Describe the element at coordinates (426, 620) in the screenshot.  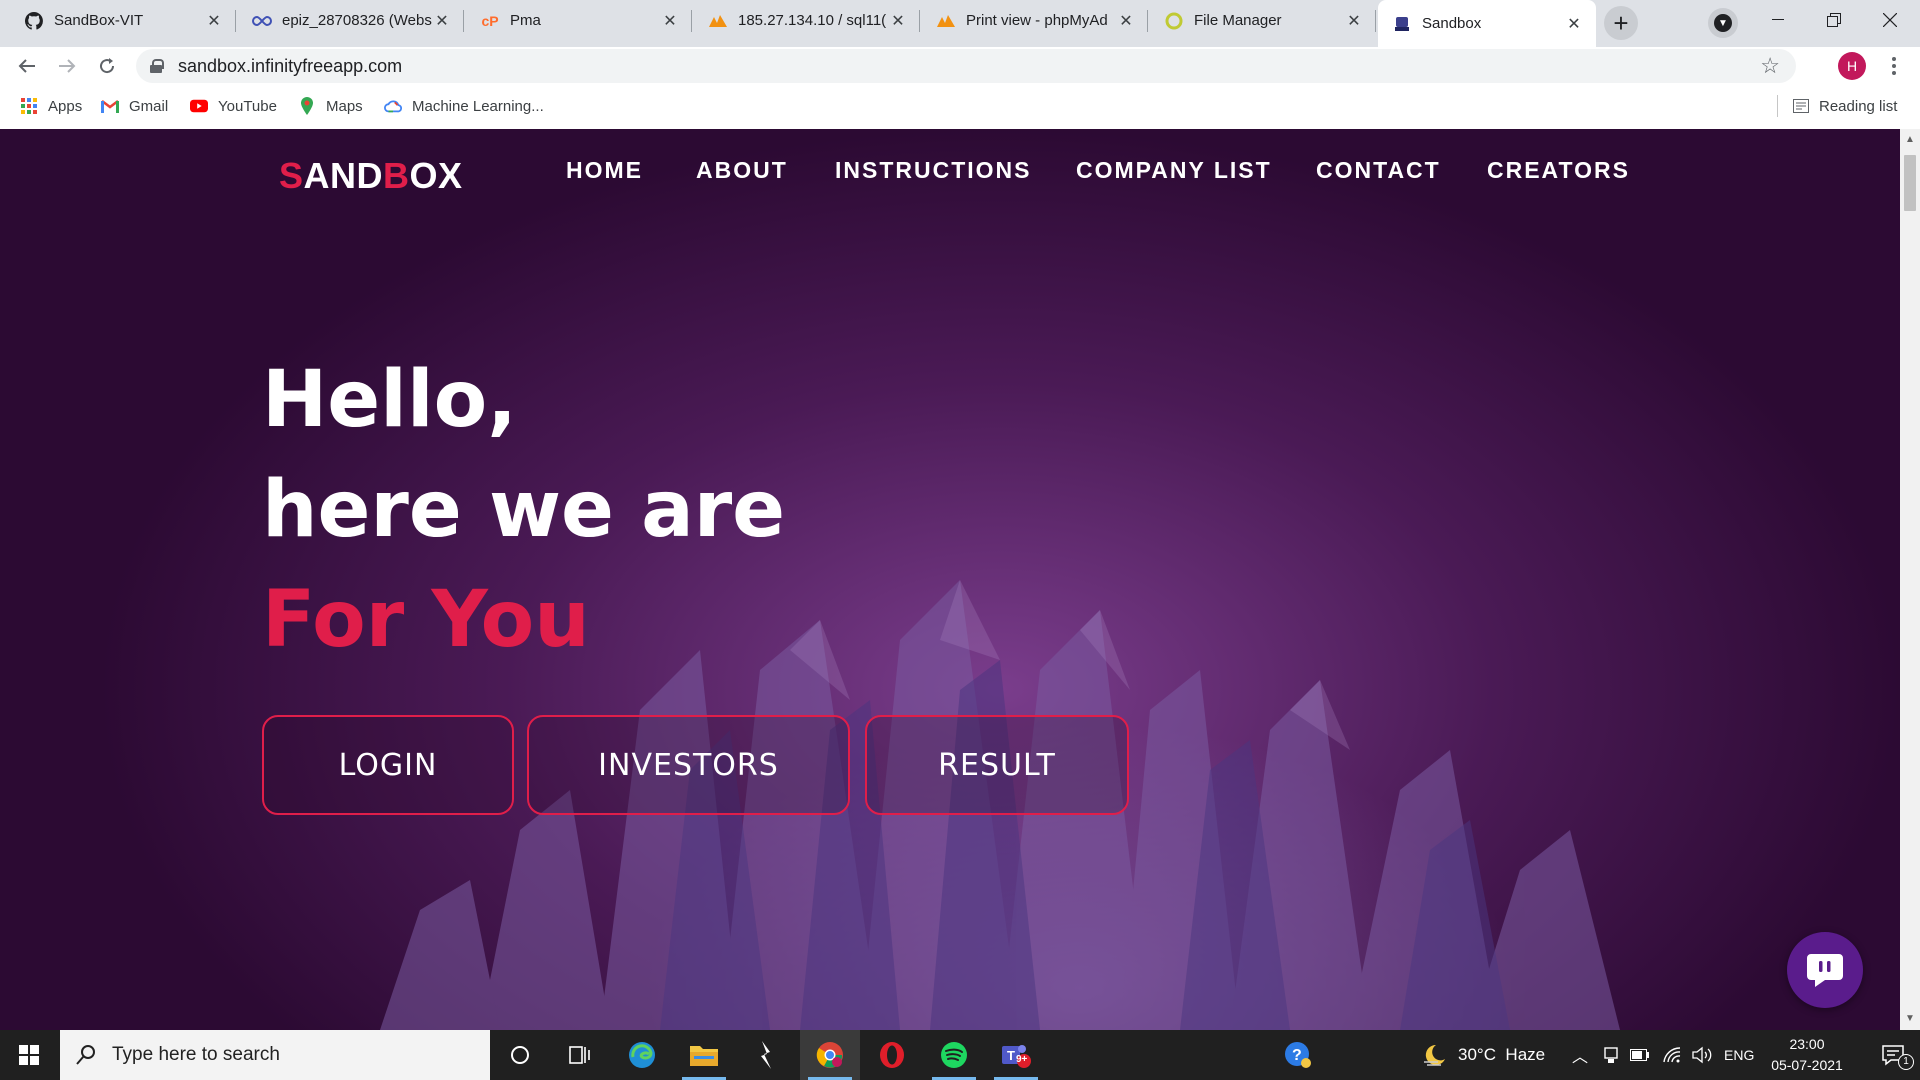
I see `hero-line-for-you: For You` at that location.